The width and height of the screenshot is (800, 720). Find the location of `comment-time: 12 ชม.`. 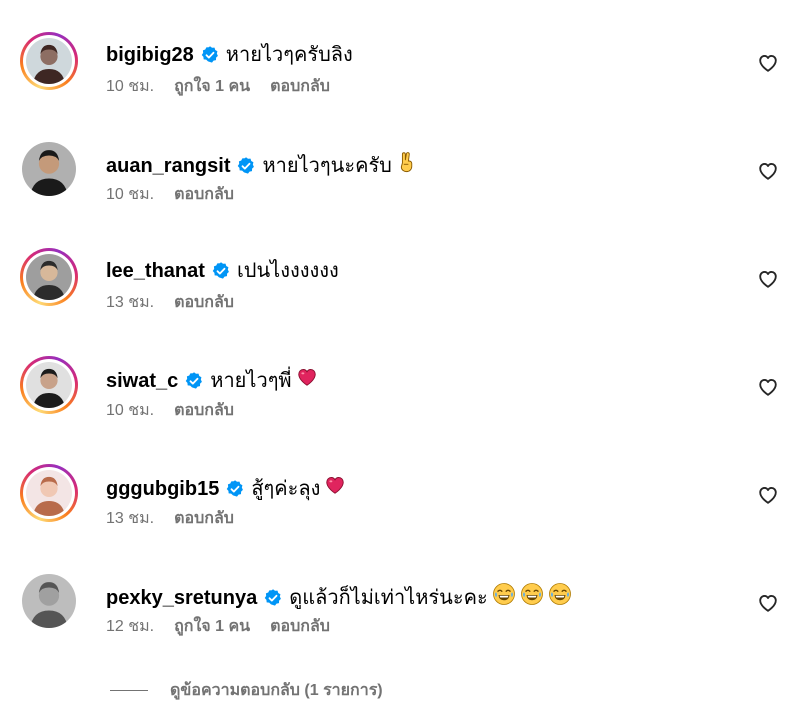

comment-time: 12 ชม. is located at coordinates (130, 627).